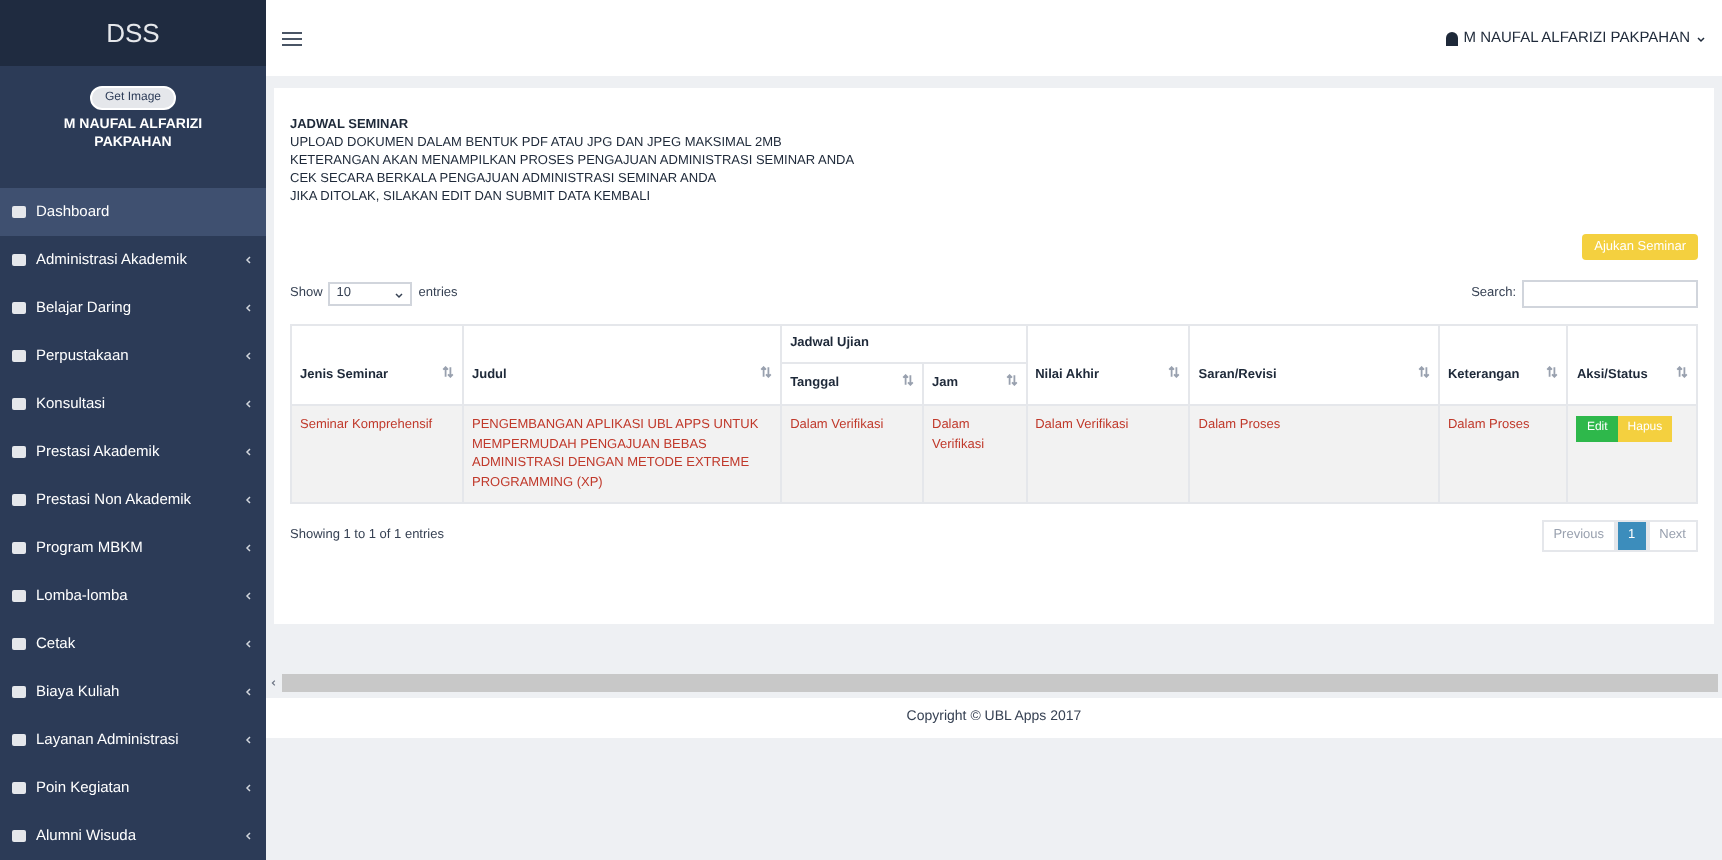 The width and height of the screenshot is (1722, 860). I want to click on user-icon, so click(1451, 38).